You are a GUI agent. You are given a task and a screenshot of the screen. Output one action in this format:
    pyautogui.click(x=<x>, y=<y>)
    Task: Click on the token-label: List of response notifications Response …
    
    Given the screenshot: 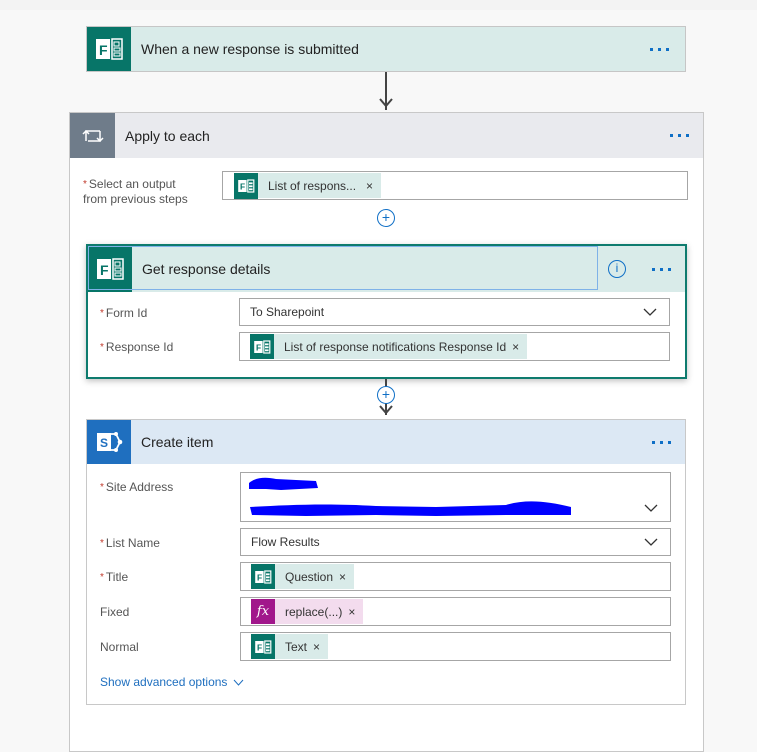 What is the action you would take?
    pyautogui.click(x=395, y=346)
    